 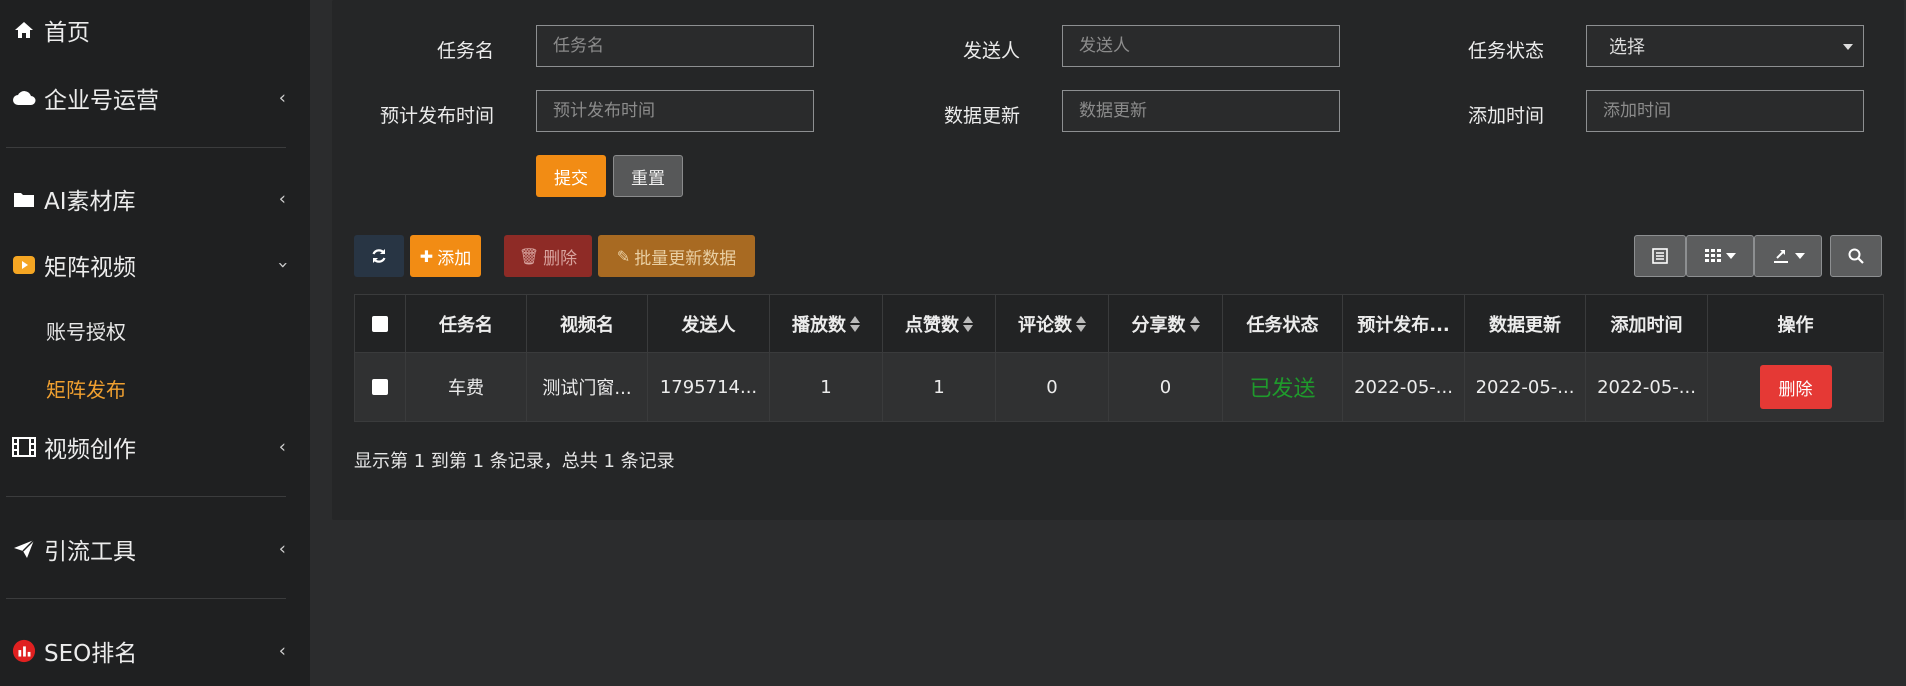 I want to click on refresh-button, so click(x=379, y=256).